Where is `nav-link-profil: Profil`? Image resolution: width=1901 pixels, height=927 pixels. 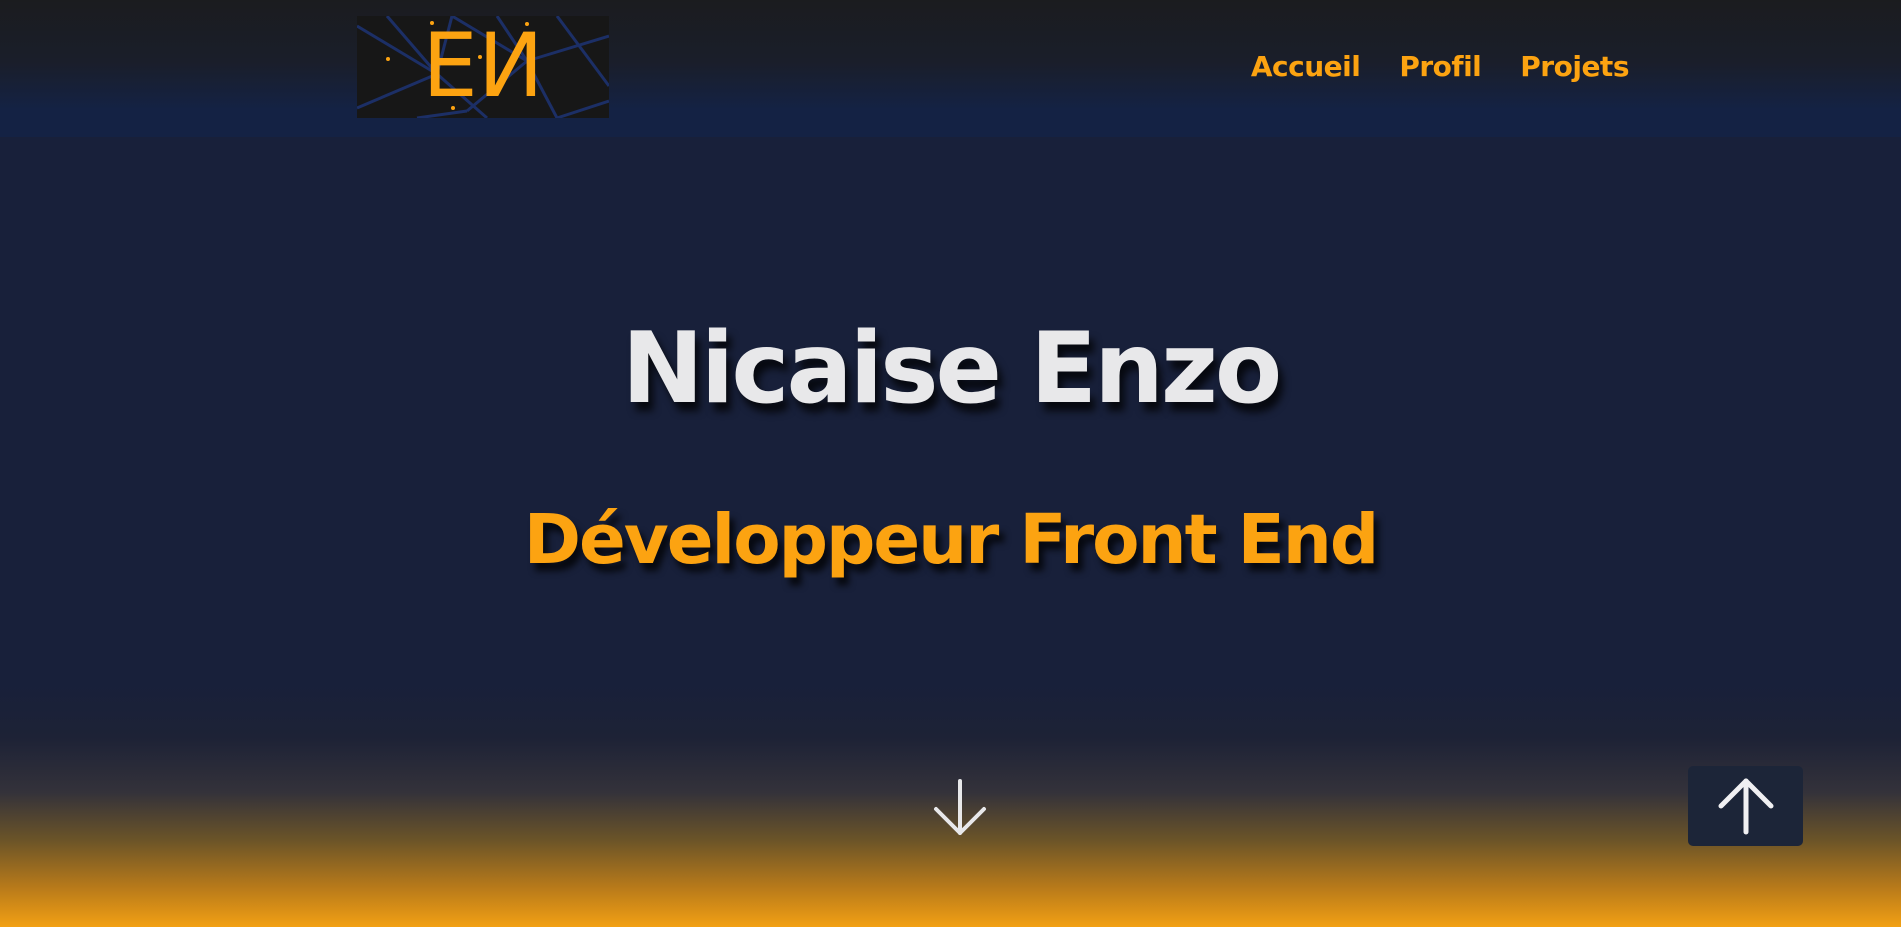 nav-link-profil: Profil is located at coordinates (1440, 67).